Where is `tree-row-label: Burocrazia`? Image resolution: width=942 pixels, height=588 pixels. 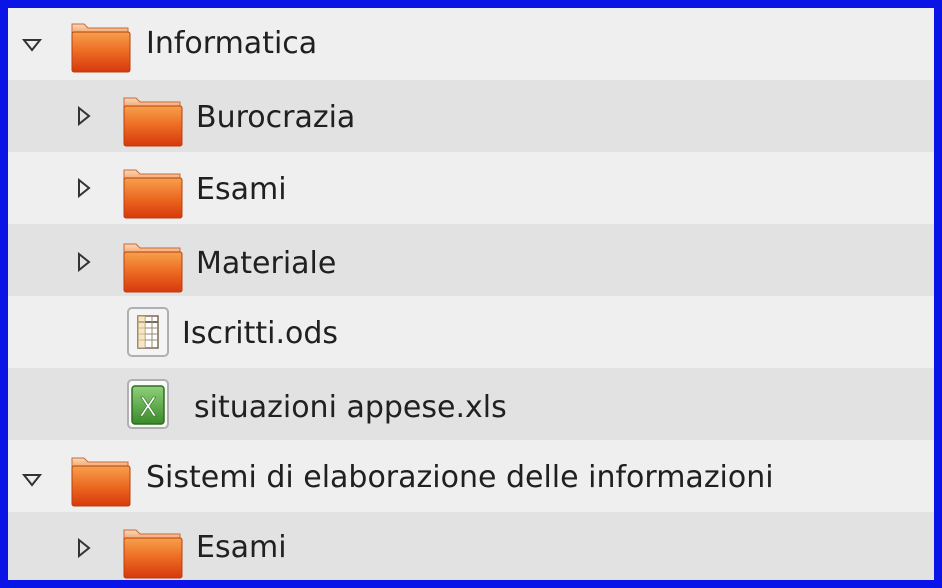
tree-row-label: Burocrazia is located at coordinates (276, 117).